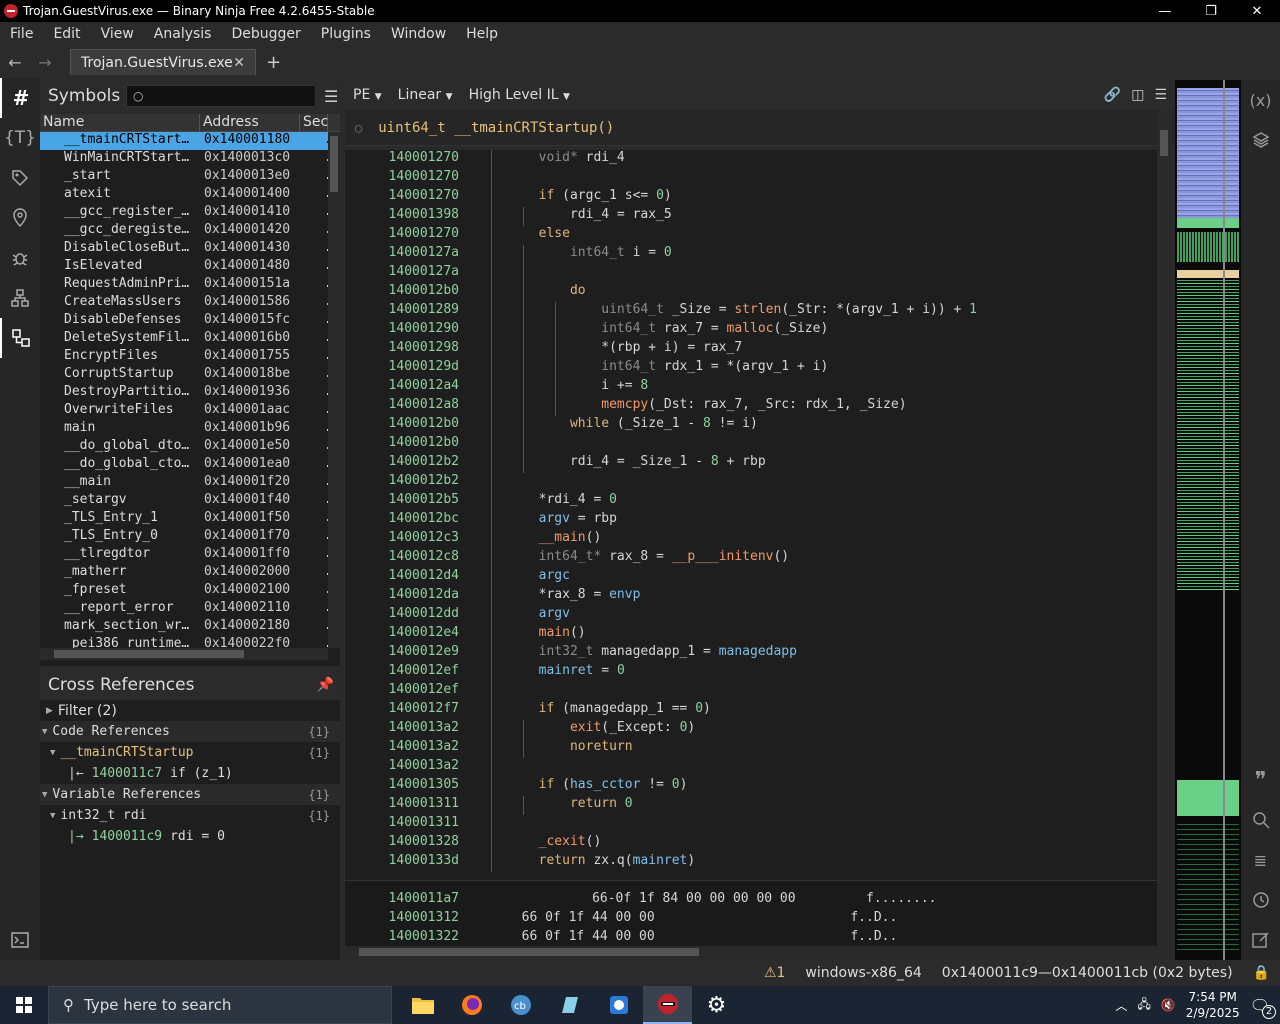  What do you see at coordinates (20, 178) in the screenshot?
I see `tags-icon` at bounding box center [20, 178].